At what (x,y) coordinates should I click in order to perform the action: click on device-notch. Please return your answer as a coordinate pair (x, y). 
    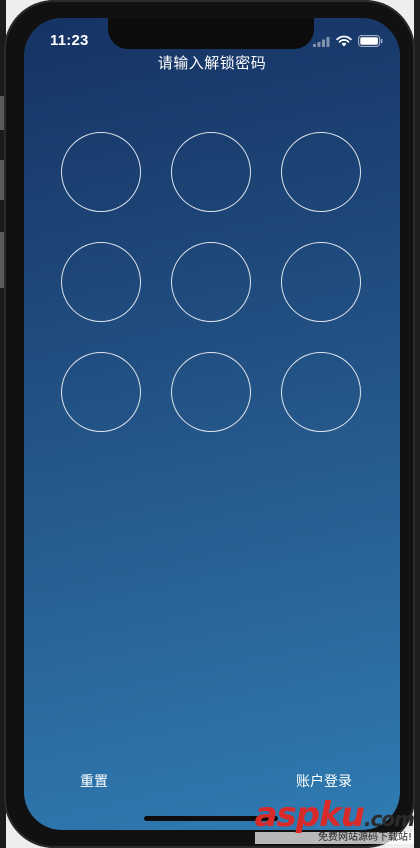
    Looking at the image, I should click on (211, 33).